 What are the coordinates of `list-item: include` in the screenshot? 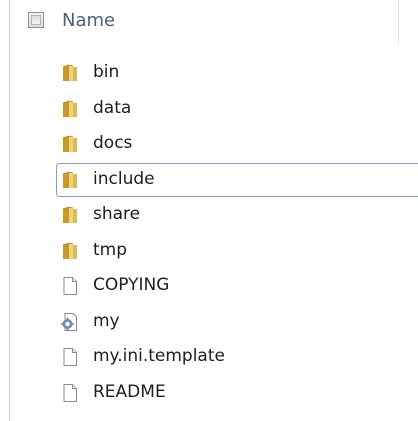 It's located at (237, 179).